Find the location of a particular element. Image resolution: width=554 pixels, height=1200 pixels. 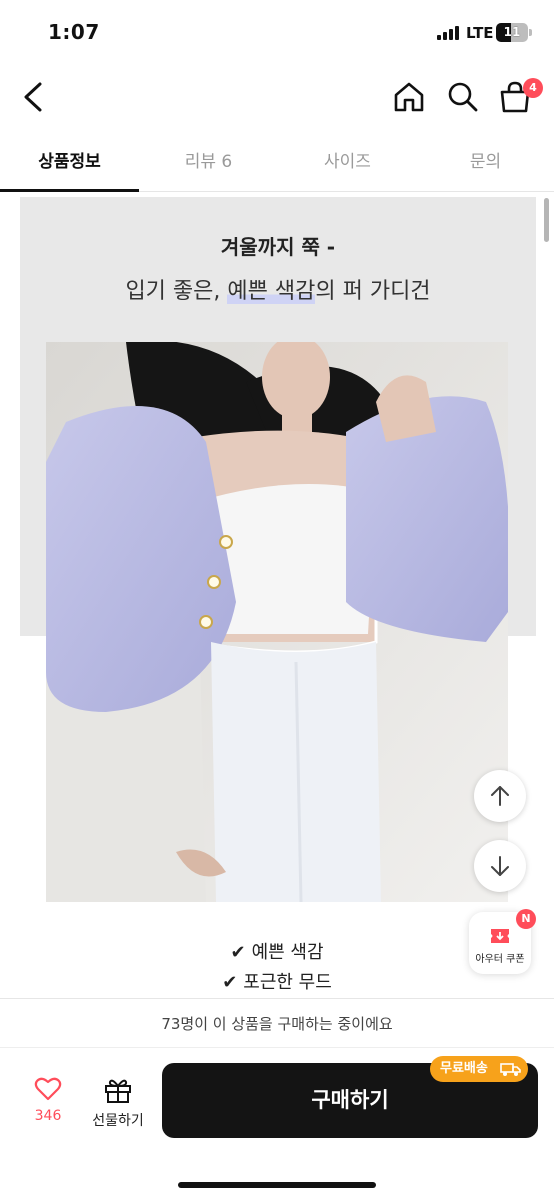

coupon-label: 아우터 쿠폰 is located at coordinates (500, 959).